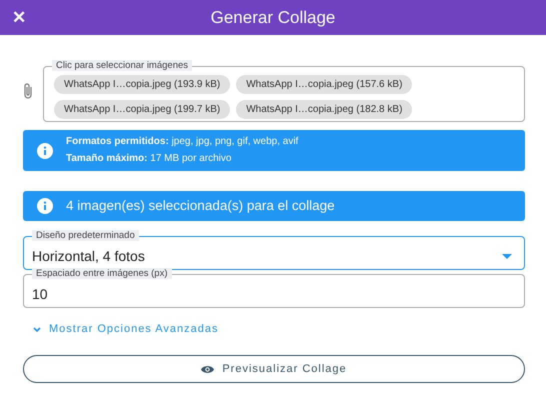  I want to click on field-label: Diseño predeterminado, so click(85, 236).